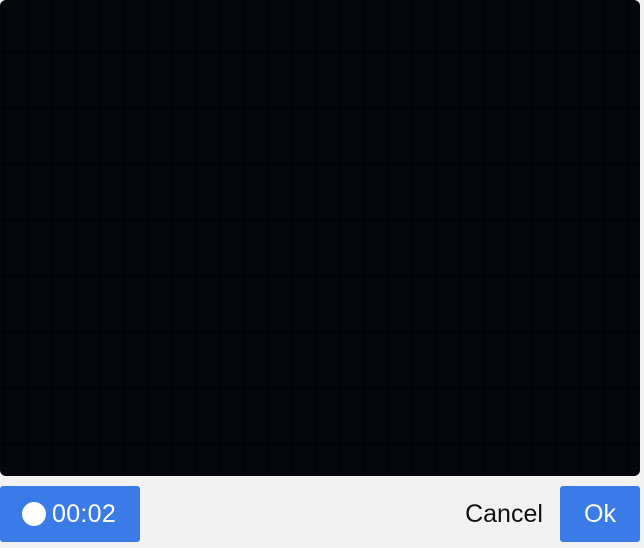  I want to click on ok-button: Ok, so click(600, 514).